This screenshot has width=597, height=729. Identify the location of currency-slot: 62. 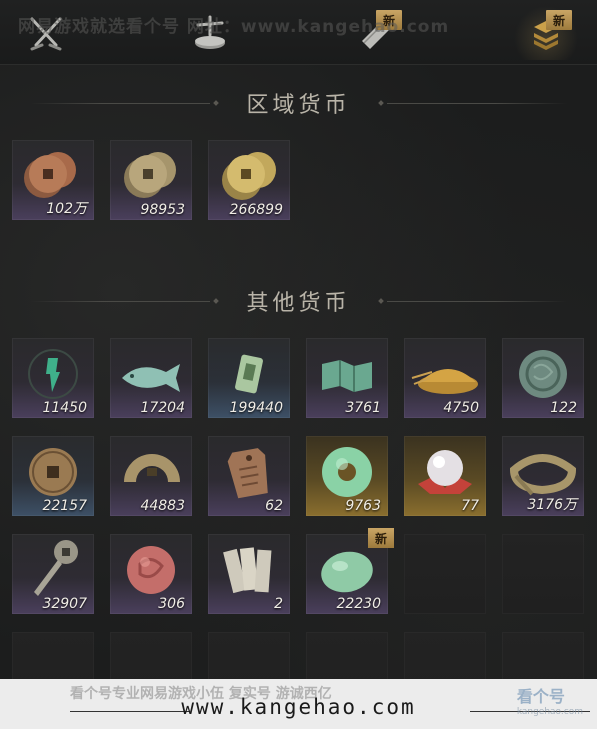
(249, 476).